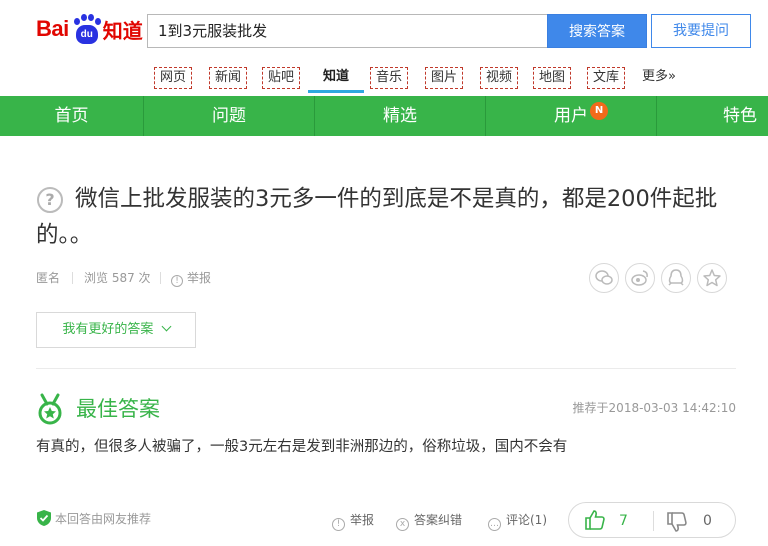 Image resolution: width=768 pixels, height=546 pixels. What do you see at coordinates (44, 518) in the screenshot?
I see `shield-check-icon` at bounding box center [44, 518].